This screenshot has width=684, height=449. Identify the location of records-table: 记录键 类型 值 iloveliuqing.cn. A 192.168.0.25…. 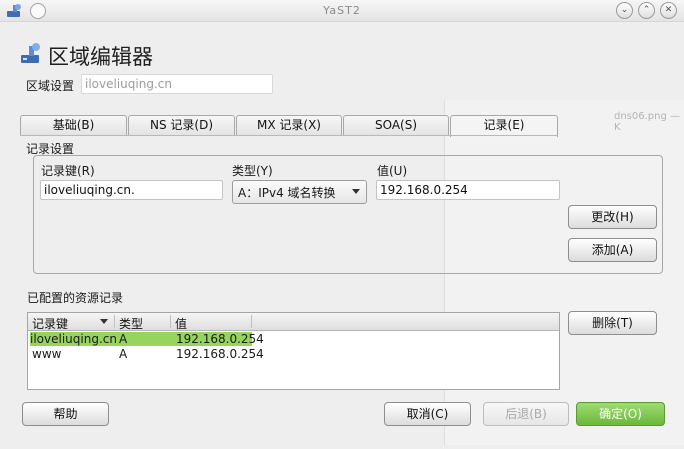
(293, 351).